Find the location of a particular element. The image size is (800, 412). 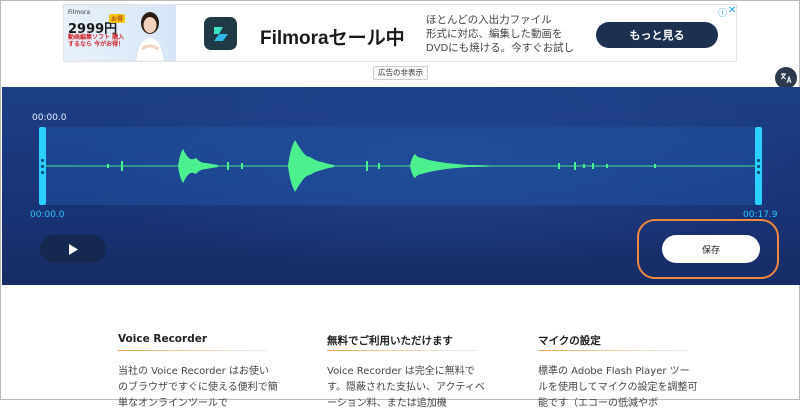

trim-end-handle is located at coordinates (758, 166).